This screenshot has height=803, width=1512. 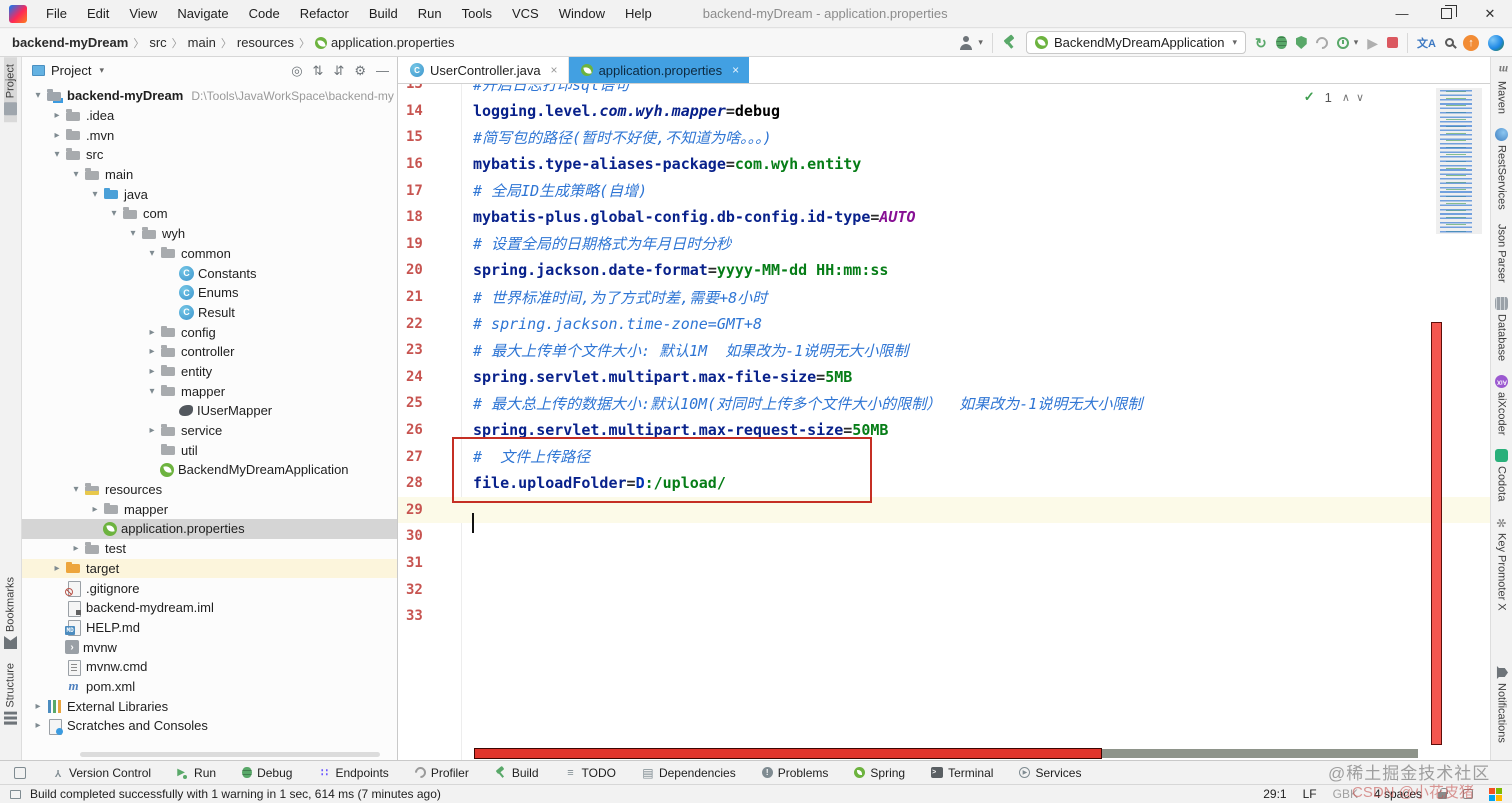 What do you see at coordinates (209, 175) in the screenshot?
I see `tree-item-main: ▾ main` at bounding box center [209, 175].